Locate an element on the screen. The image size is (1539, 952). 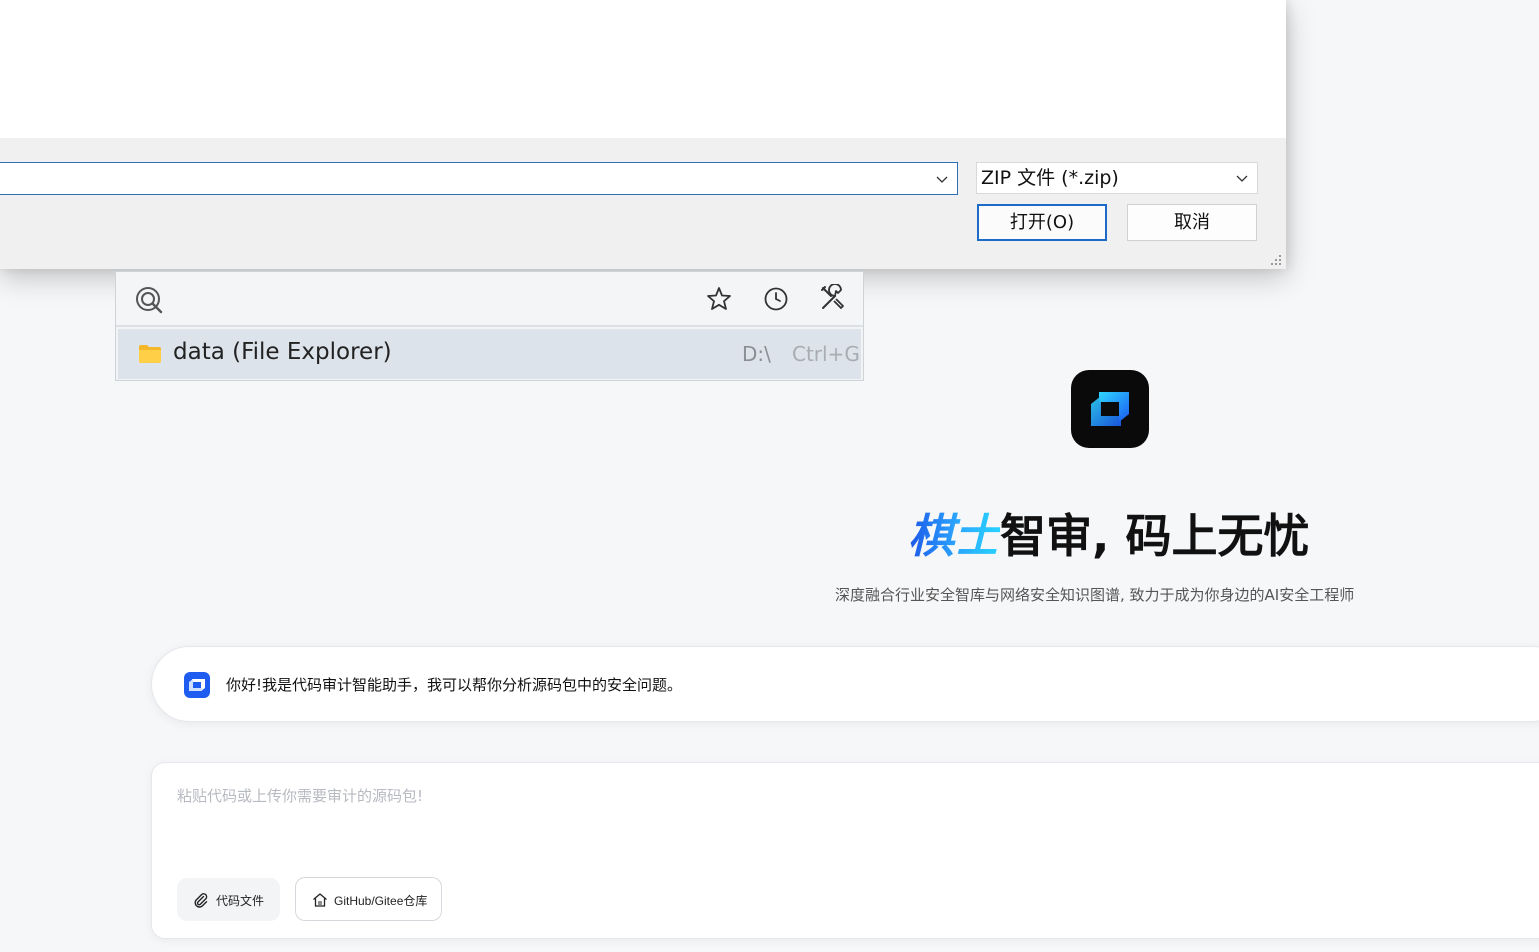
hero-subtitle: 深度融合行业安全智库与网络安全知识图谱, 致力于成为你身边的AI安全工程师 is located at coordinates (1095, 595).